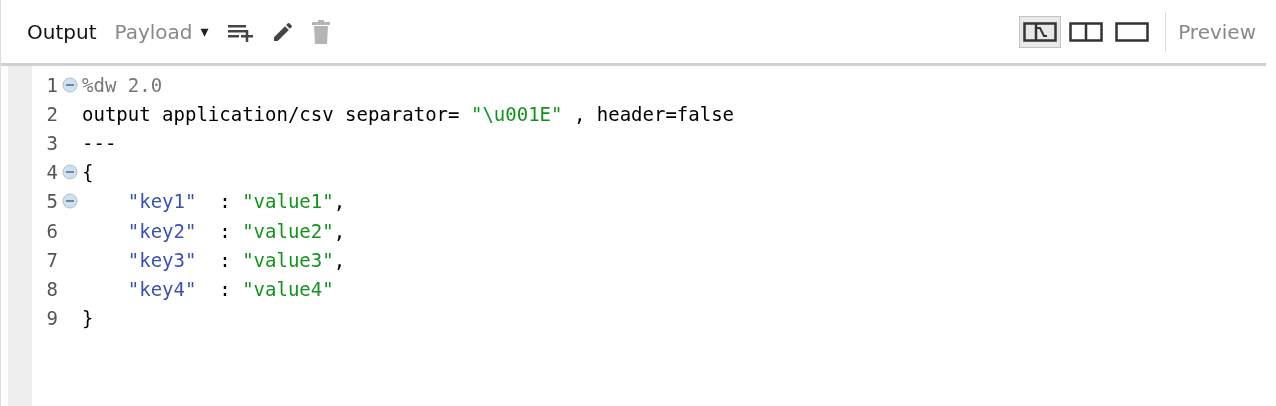  I want to click on line-number: 1, so click(51, 84).